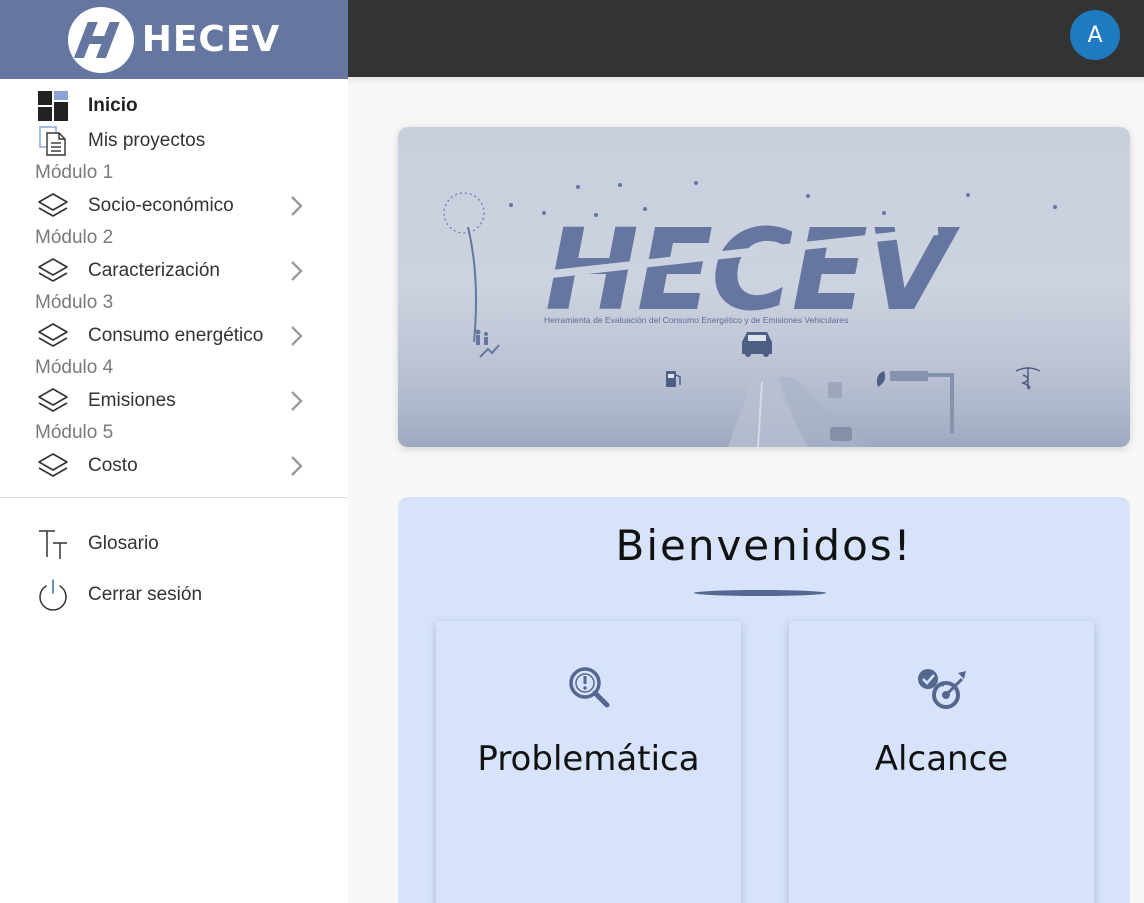 The image size is (1144, 903). I want to click on user-avatar: A, so click(1095, 35).